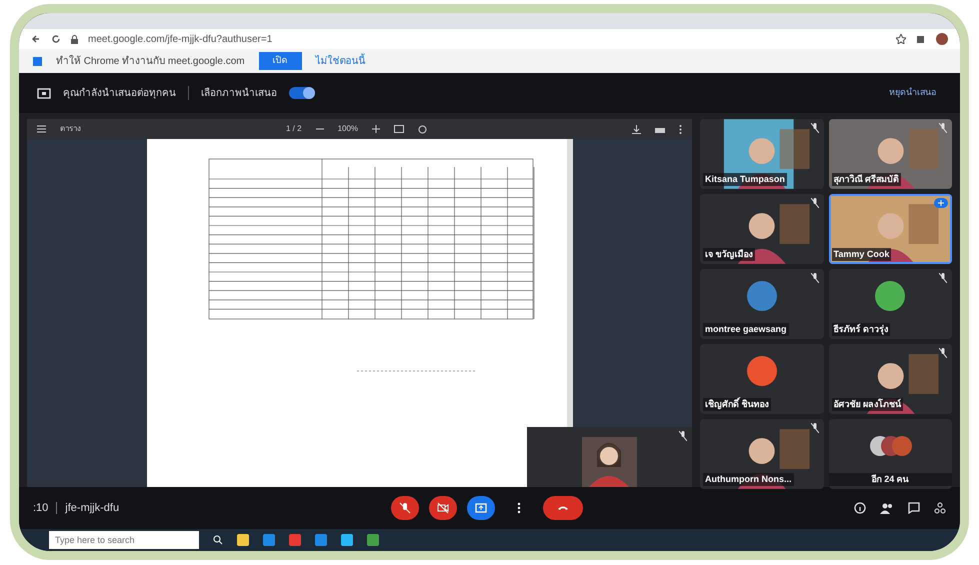  What do you see at coordinates (56, 39) in the screenshot?
I see `reload-icon` at bounding box center [56, 39].